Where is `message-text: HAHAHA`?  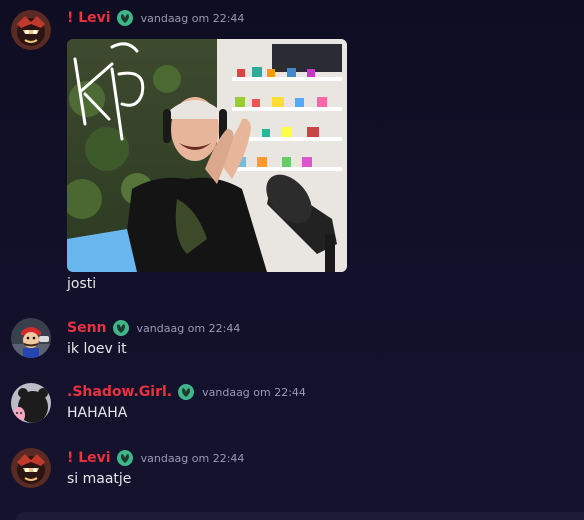
message-text: HAHAHA is located at coordinates (97, 413).